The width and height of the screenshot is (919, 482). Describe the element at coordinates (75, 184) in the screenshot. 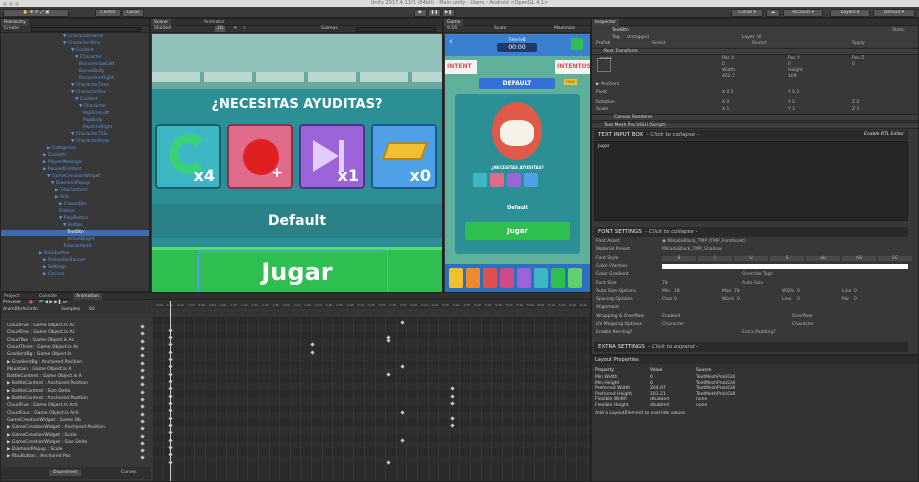

I see `hierarchy-item: ▼ DiamondPopup` at that location.